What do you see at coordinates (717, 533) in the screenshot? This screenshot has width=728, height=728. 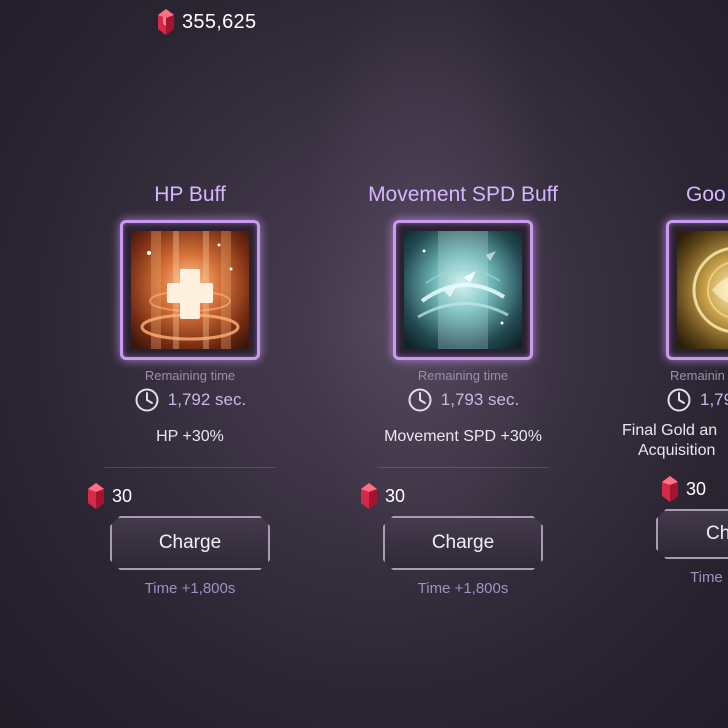 I see `charge-button-label: Ch` at bounding box center [717, 533].